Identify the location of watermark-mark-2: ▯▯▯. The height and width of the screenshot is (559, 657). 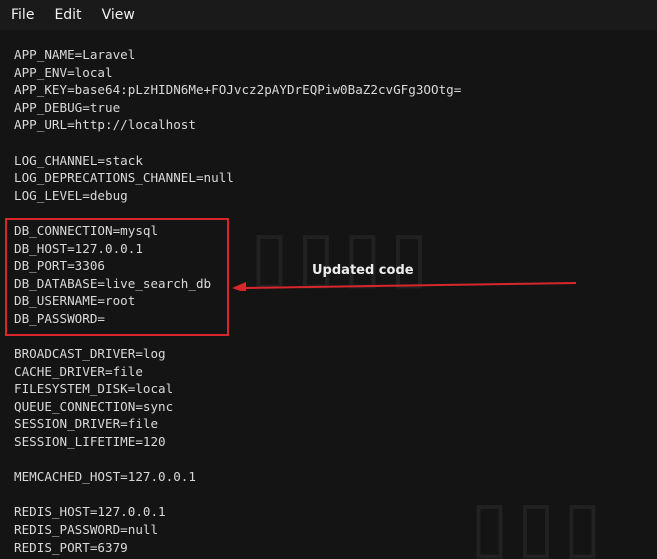
(540, 522).